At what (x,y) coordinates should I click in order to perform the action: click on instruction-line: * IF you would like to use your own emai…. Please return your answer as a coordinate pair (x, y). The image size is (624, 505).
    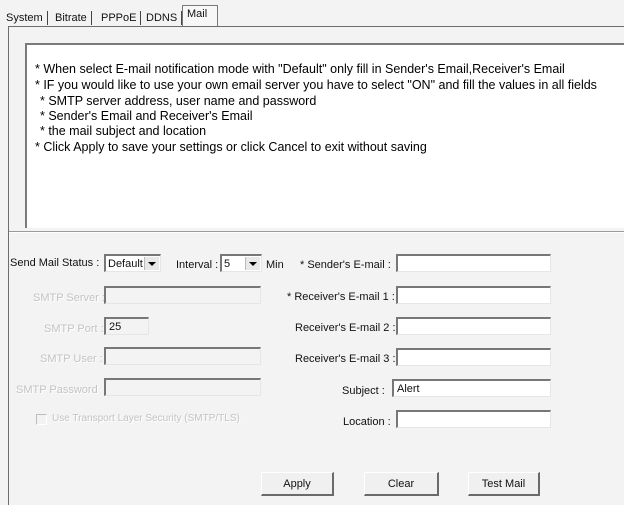
    Looking at the image, I should click on (316, 85).